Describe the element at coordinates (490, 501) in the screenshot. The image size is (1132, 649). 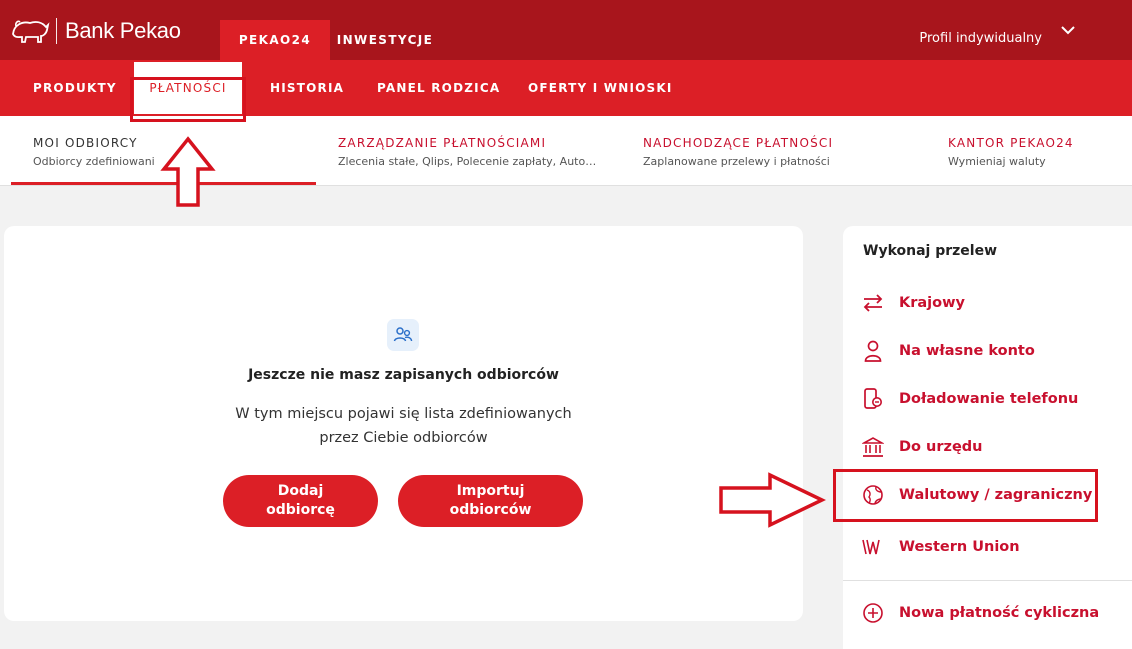
I see `import-recipients-button: Importuj odbiorców` at that location.